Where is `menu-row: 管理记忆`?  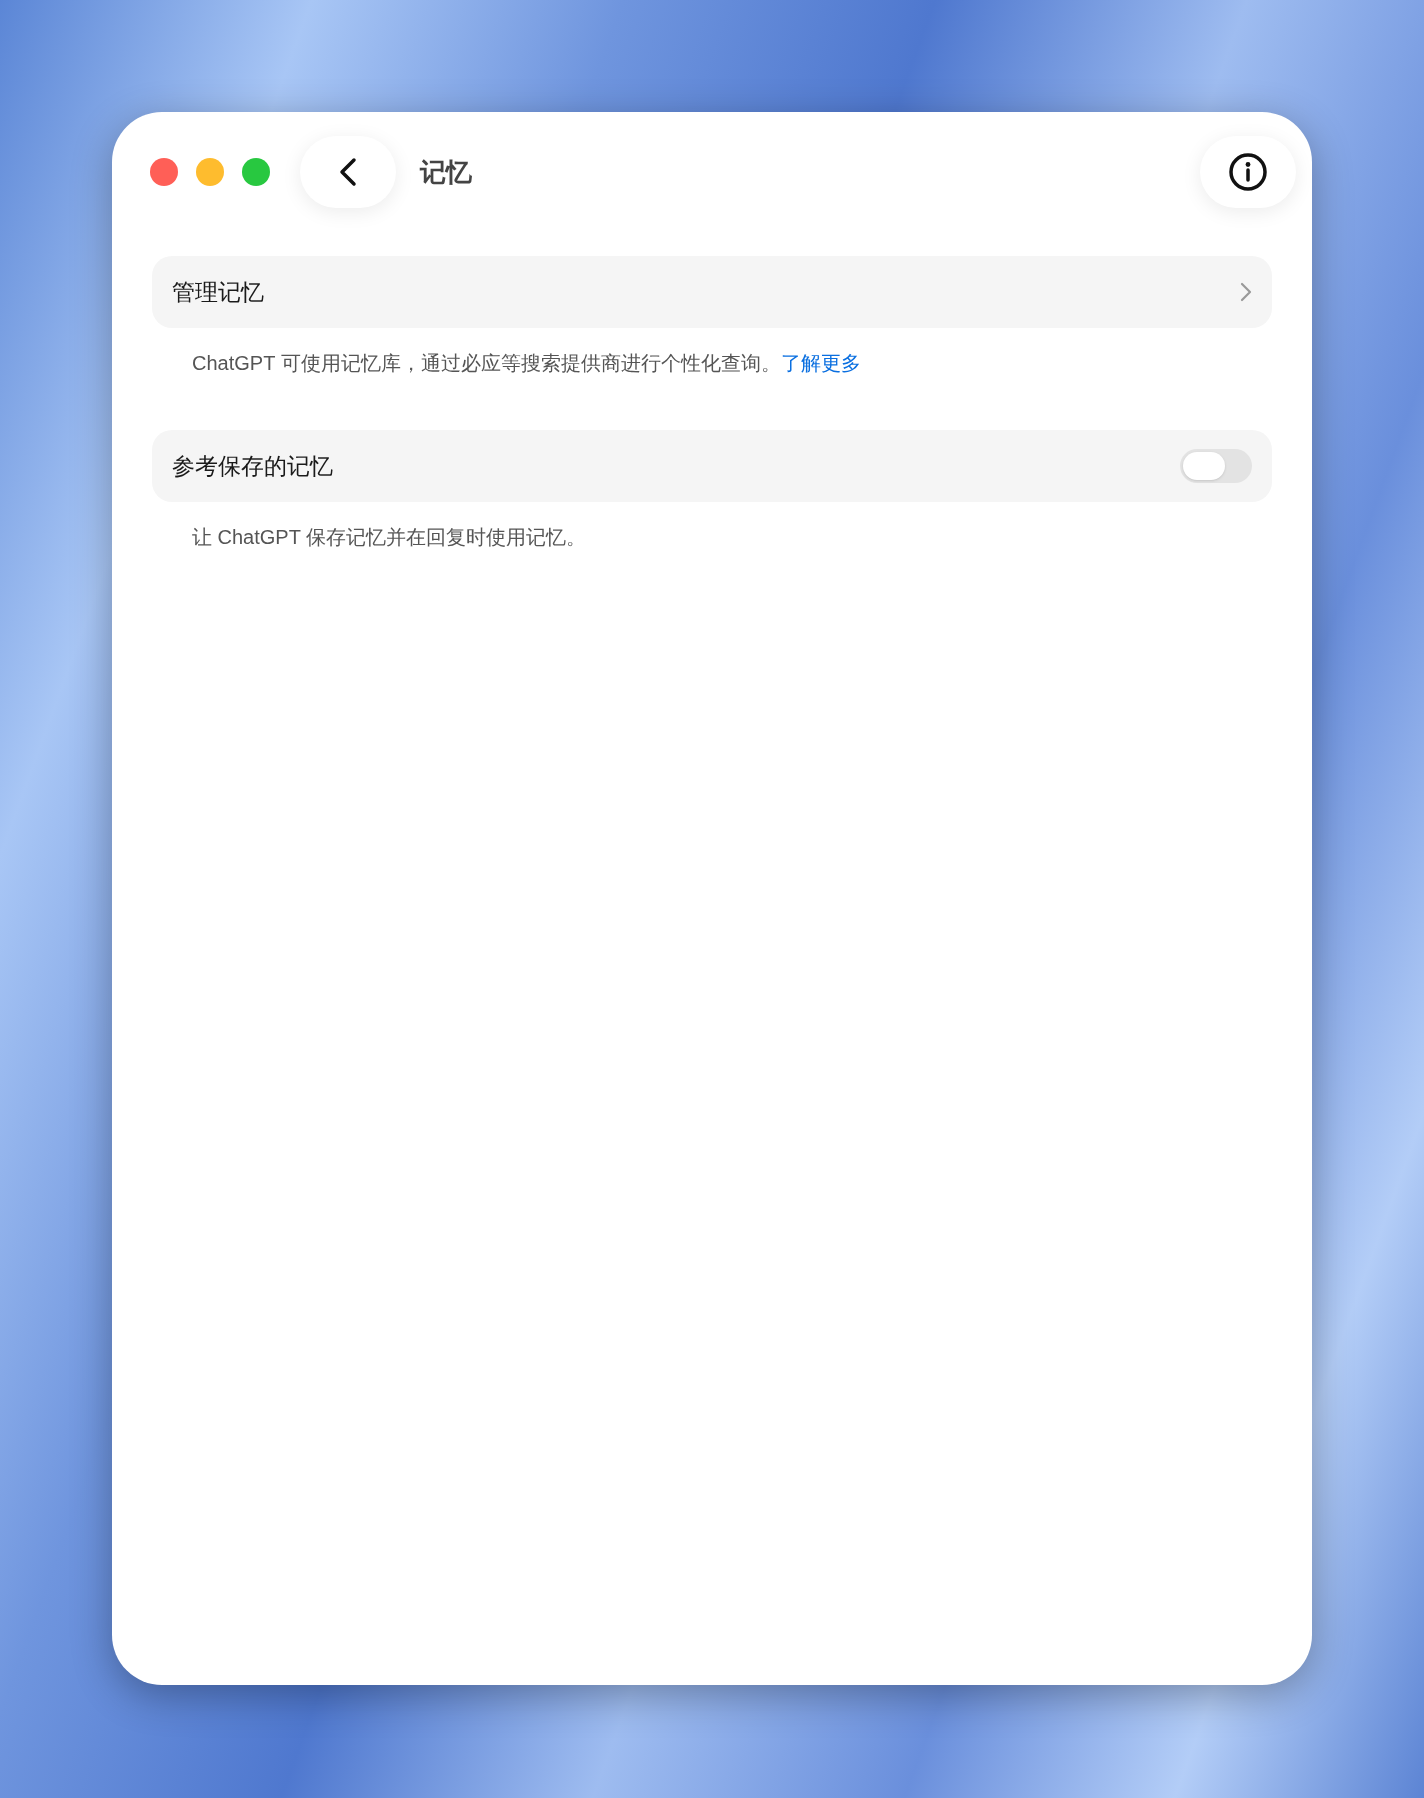 menu-row: 管理记忆 is located at coordinates (712, 292).